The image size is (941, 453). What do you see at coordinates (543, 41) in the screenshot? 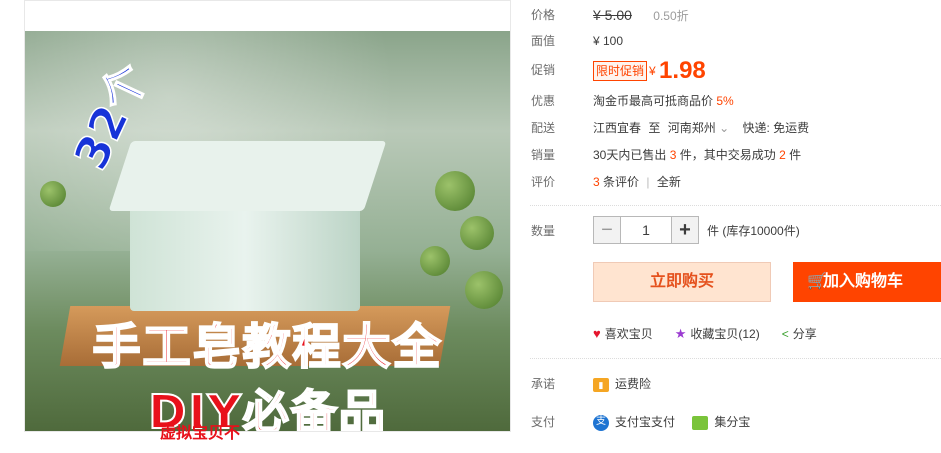
I see `face-value-label: 面值` at bounding box center [543, 41].